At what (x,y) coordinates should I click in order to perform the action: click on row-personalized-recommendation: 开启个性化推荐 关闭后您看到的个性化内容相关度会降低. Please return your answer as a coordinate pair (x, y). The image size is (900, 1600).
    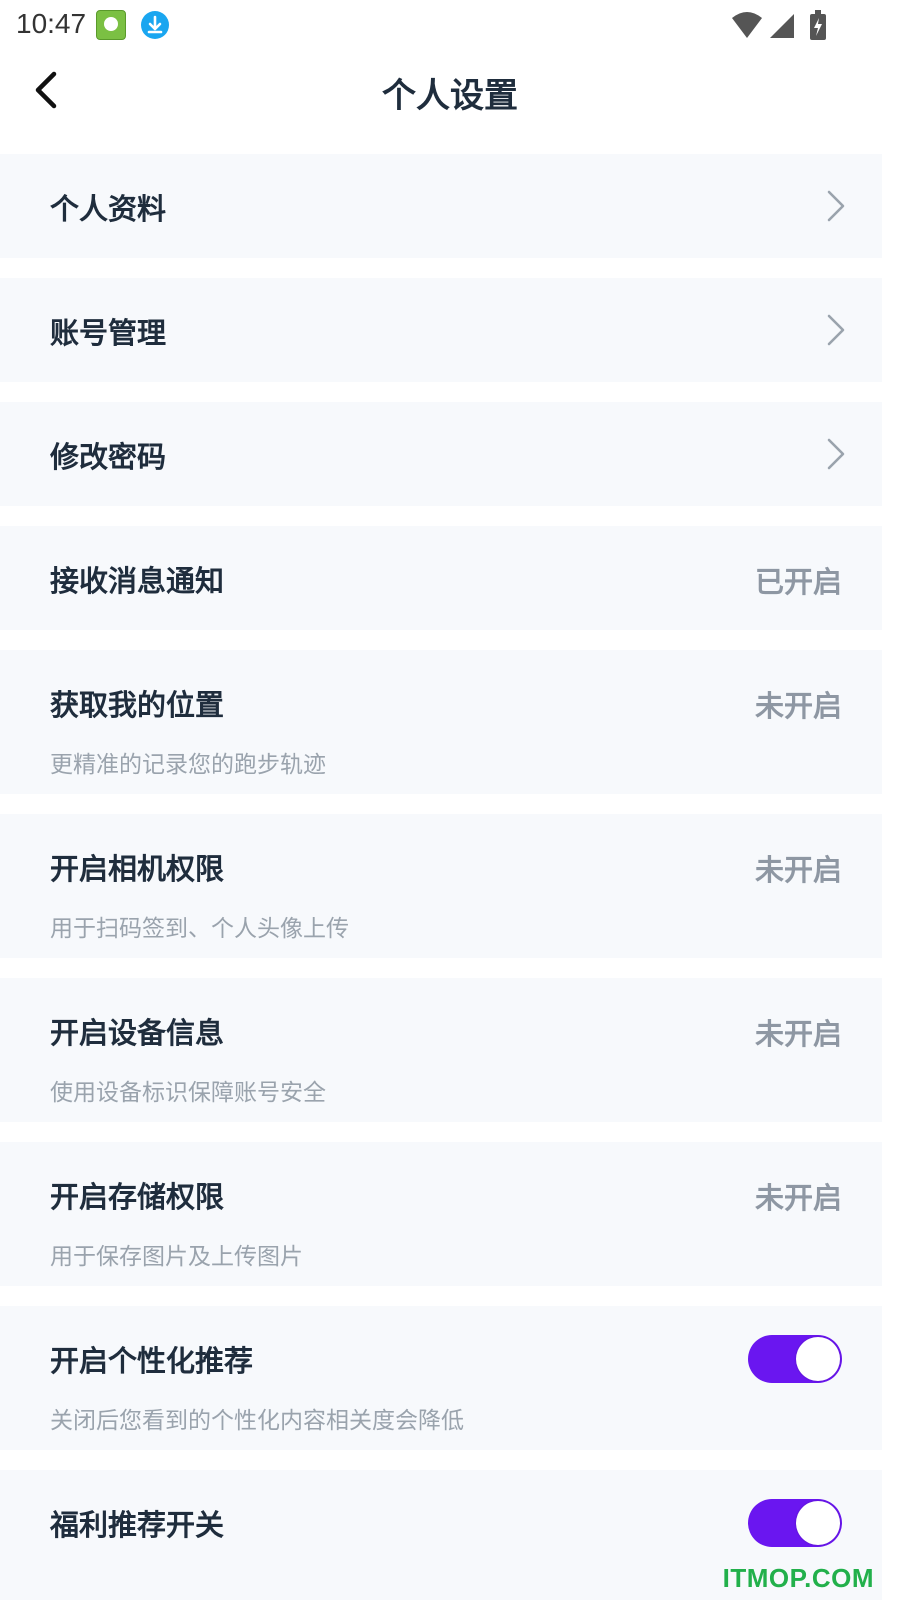
    Looking at the image, I should click on (441, 1378).